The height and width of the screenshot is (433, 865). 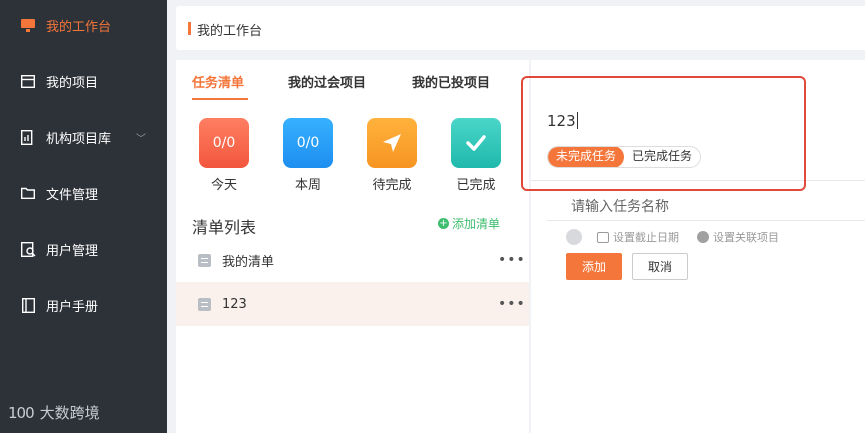 I want to click on stat-pending: 待完成, so click(x=392, y=155).